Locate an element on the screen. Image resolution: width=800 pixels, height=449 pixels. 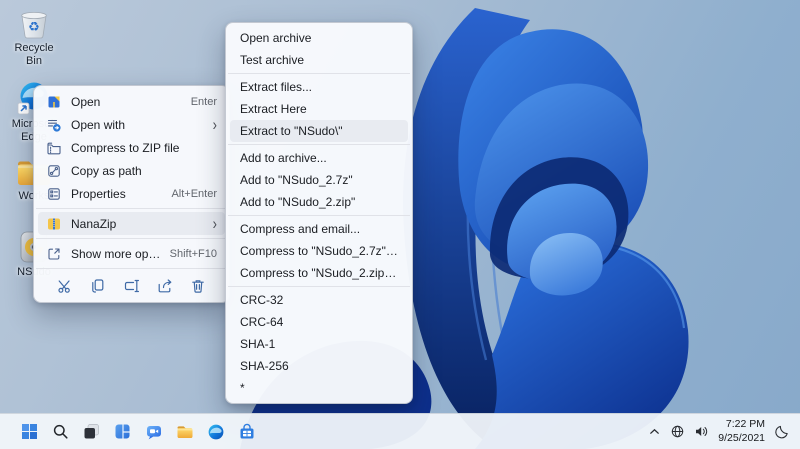
system-tray: 7:22 PM 9/25/2021 is located at coordinates (719, 431).